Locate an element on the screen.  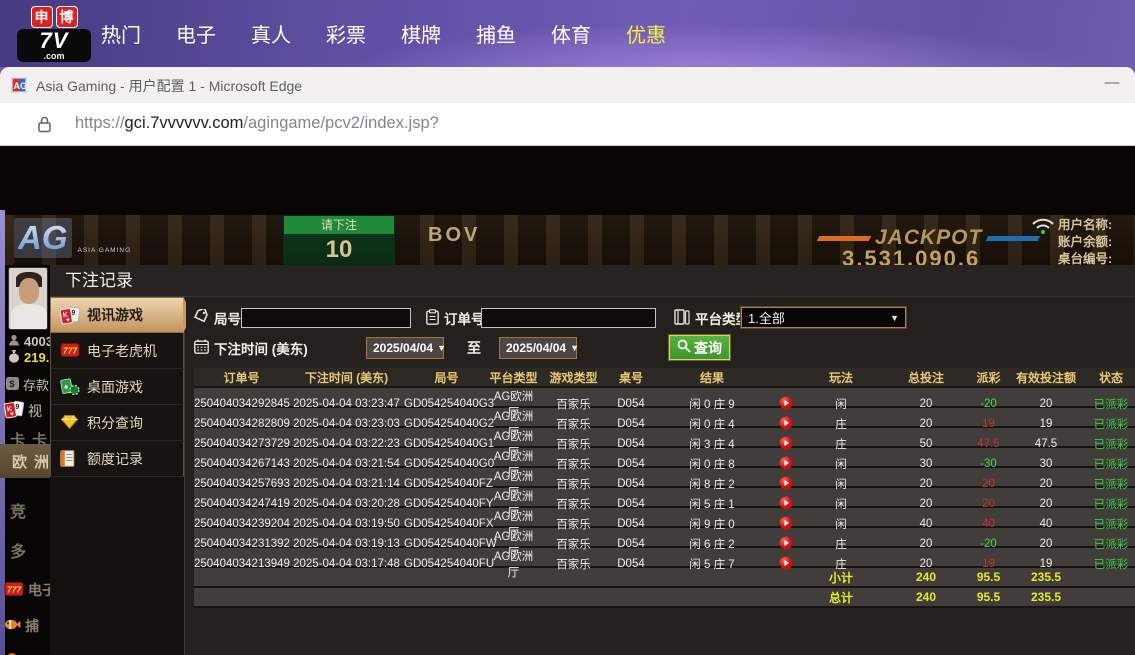
wifi-icon is located at coordinates (1043, 228).